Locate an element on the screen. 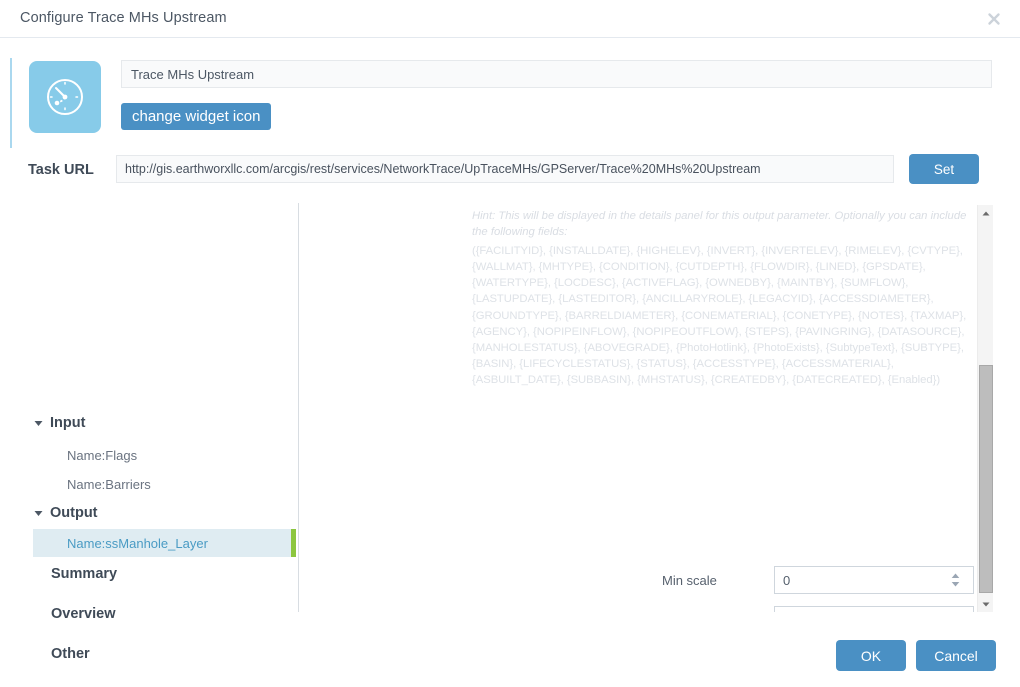  min-scale-input is located at coordinates (859, 580).